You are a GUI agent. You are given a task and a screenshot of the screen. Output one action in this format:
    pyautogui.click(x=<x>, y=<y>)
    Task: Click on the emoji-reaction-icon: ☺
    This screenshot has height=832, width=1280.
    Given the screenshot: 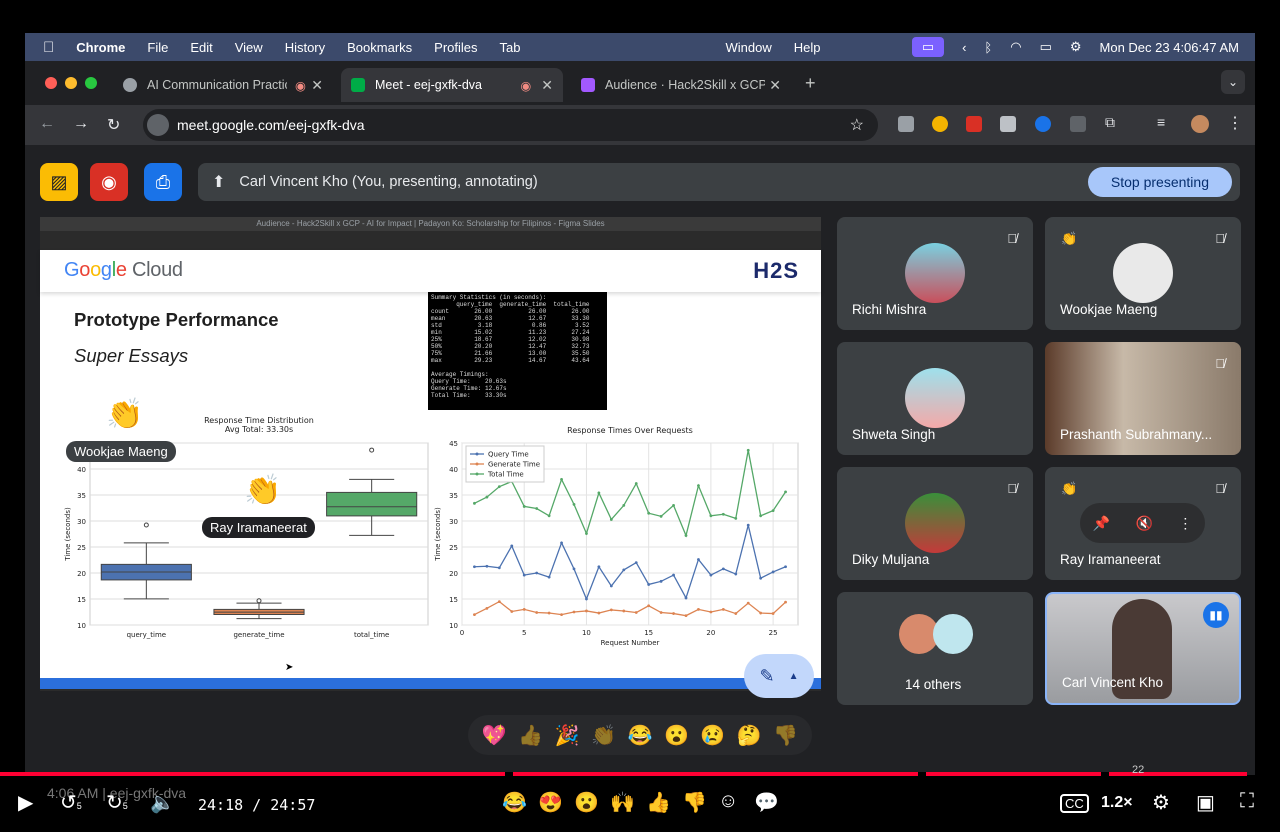 What is the action you would take?
    pyautogui.click(x=728, y=801)
    